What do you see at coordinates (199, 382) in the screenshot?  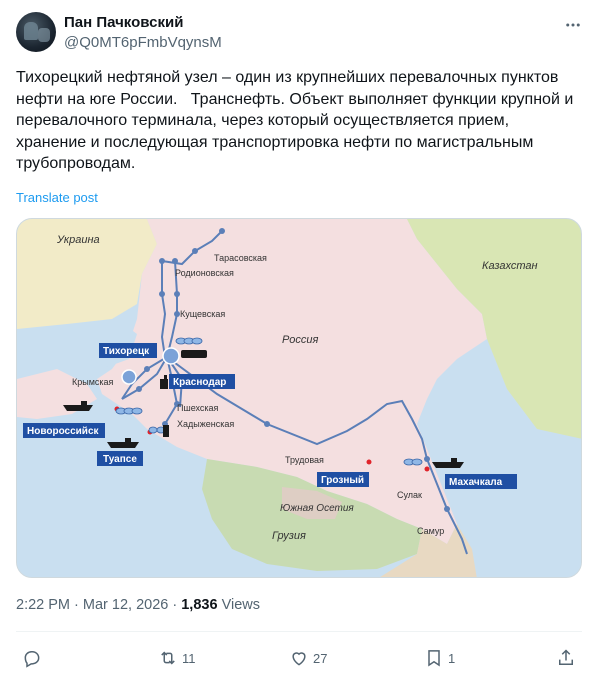 I see `hub-krasnodar: Краснодар` at bounding box center [199, 382].